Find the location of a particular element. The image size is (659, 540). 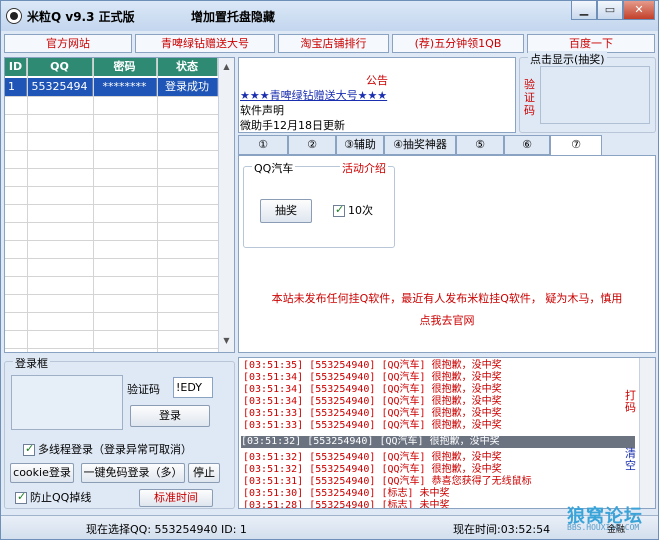

nav-five-minute-qb: (荐)五分钟领1QB is located at coordinates (458, 43).